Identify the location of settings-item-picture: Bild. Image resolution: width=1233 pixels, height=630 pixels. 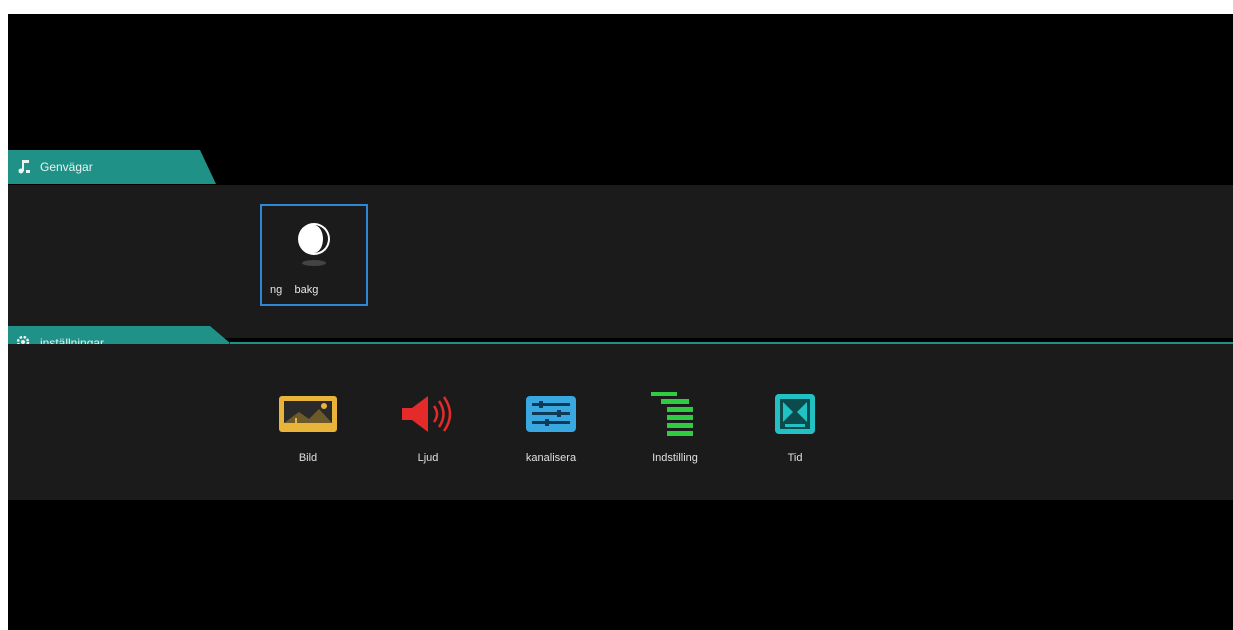
(308, 425).